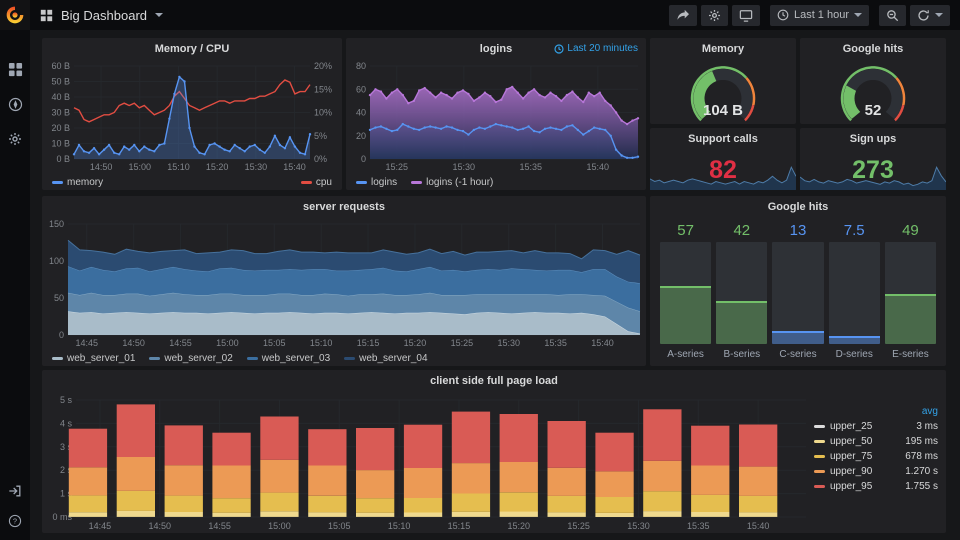 This screenshot has height=540, width=960. I want to click on legend-item: upper_90 1.270 s, so click(876, 471).